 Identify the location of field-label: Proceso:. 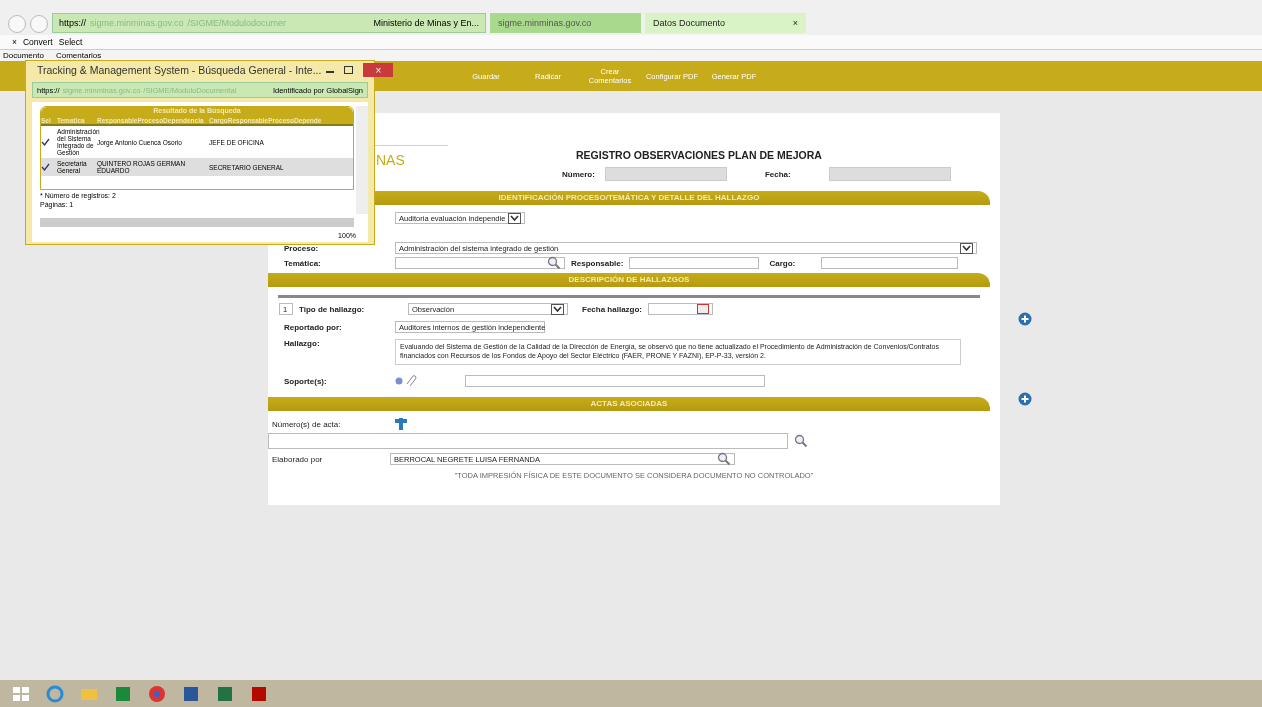
(301, 248).